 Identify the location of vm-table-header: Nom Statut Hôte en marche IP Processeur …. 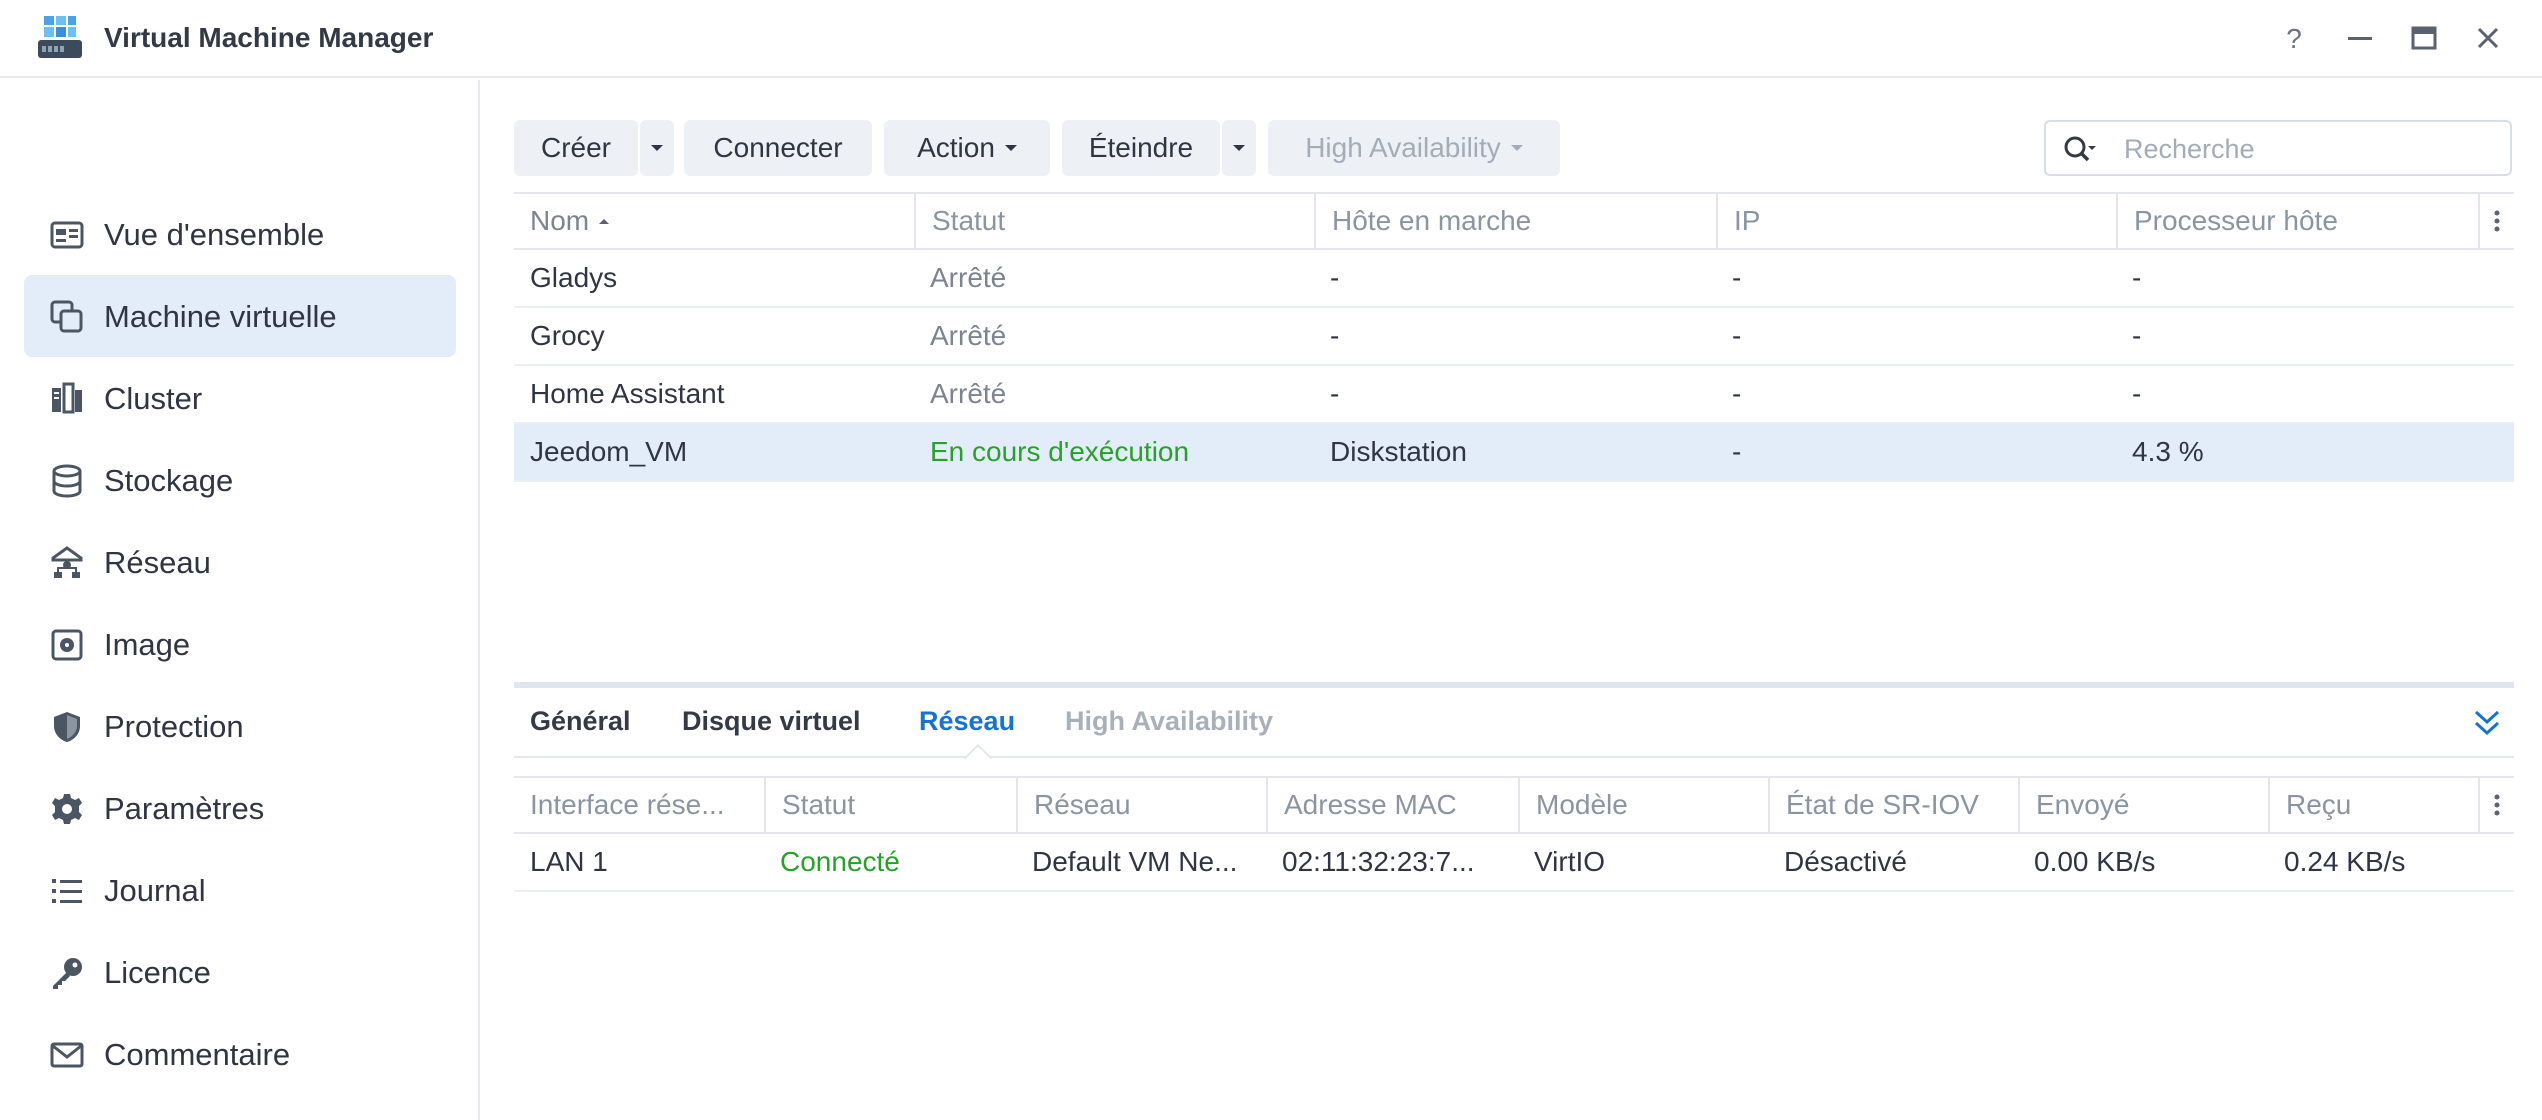
(1514, 221).